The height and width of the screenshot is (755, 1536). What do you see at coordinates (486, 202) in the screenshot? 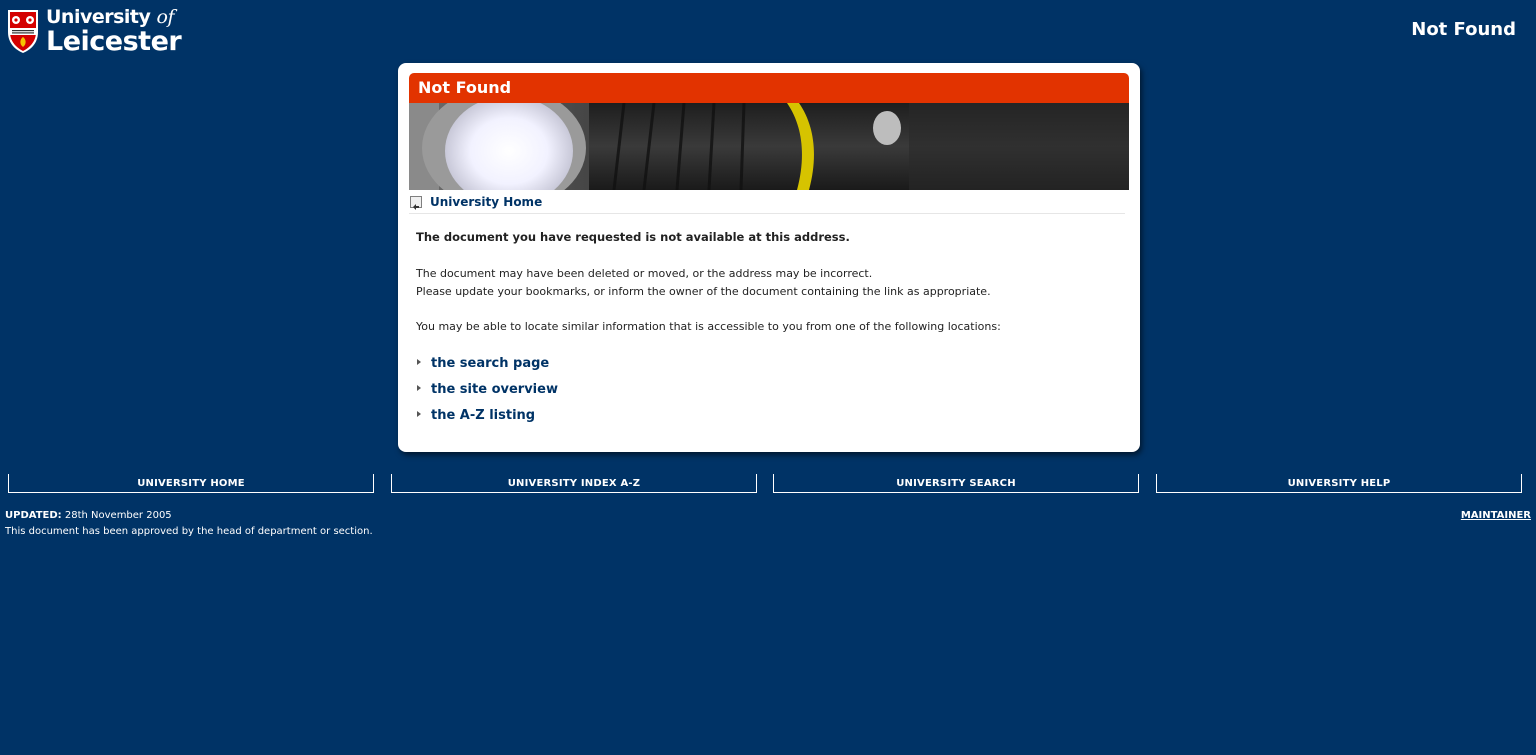
I see `university-home-link: University Home` at bounding box center [486, 202].